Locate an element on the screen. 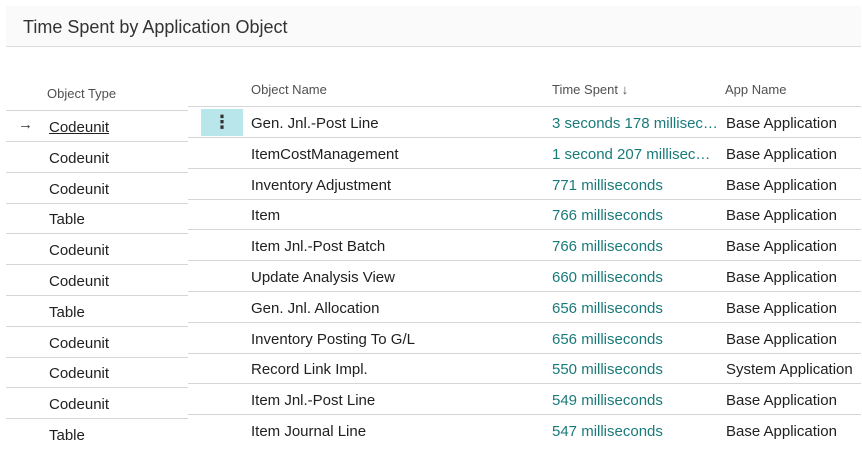  time-spent-cell: 547 milliseconds is located at coordinates (635, 431).